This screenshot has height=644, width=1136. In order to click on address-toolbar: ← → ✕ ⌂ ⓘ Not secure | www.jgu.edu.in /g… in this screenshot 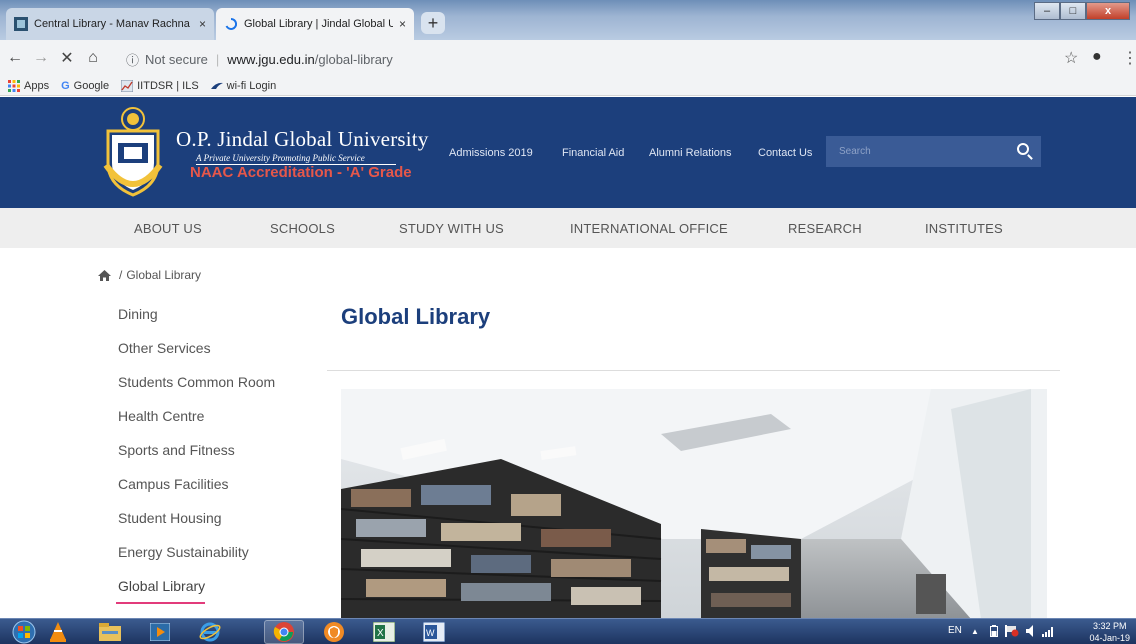, I will do `click(568, 58)`.